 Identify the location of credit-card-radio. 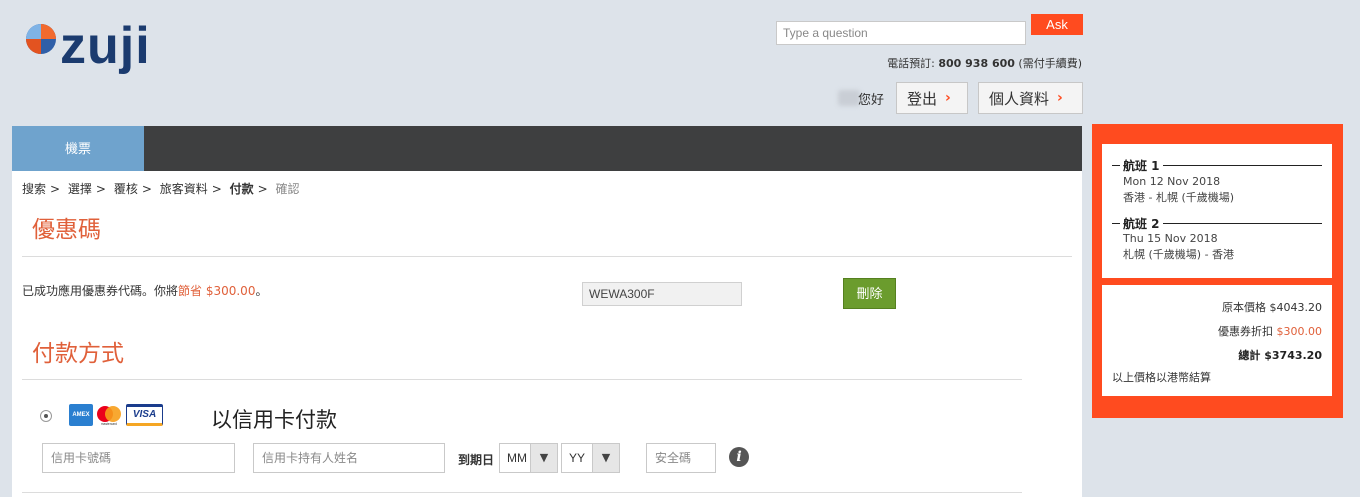
(46, 416).